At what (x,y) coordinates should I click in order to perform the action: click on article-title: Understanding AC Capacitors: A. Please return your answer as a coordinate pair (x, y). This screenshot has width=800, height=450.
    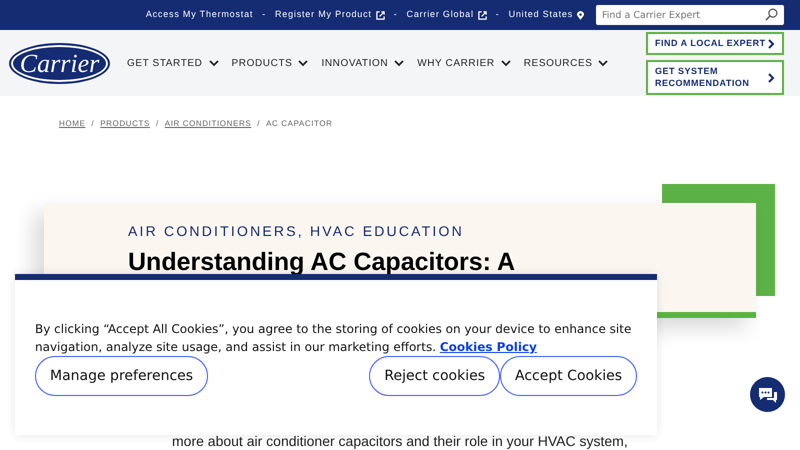
    Looking at the image, I should click on (322, 262).